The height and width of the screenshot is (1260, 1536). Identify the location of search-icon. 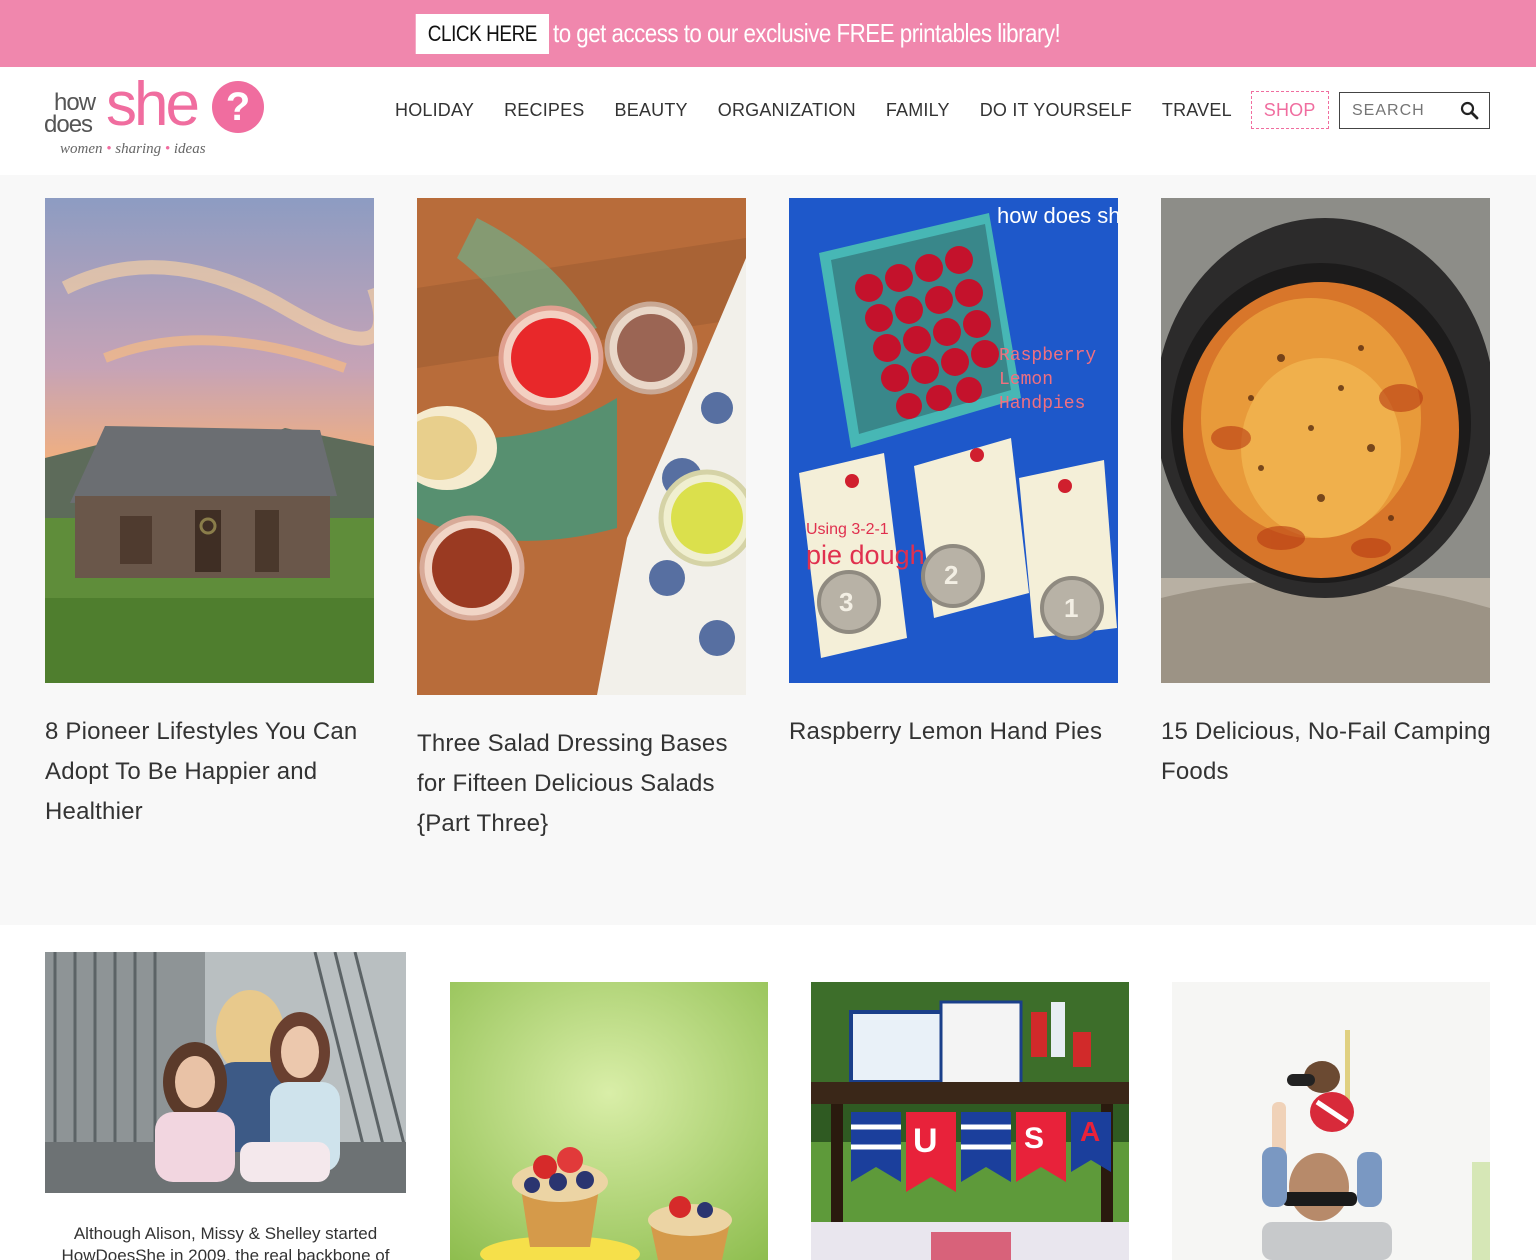
(1470, 111).